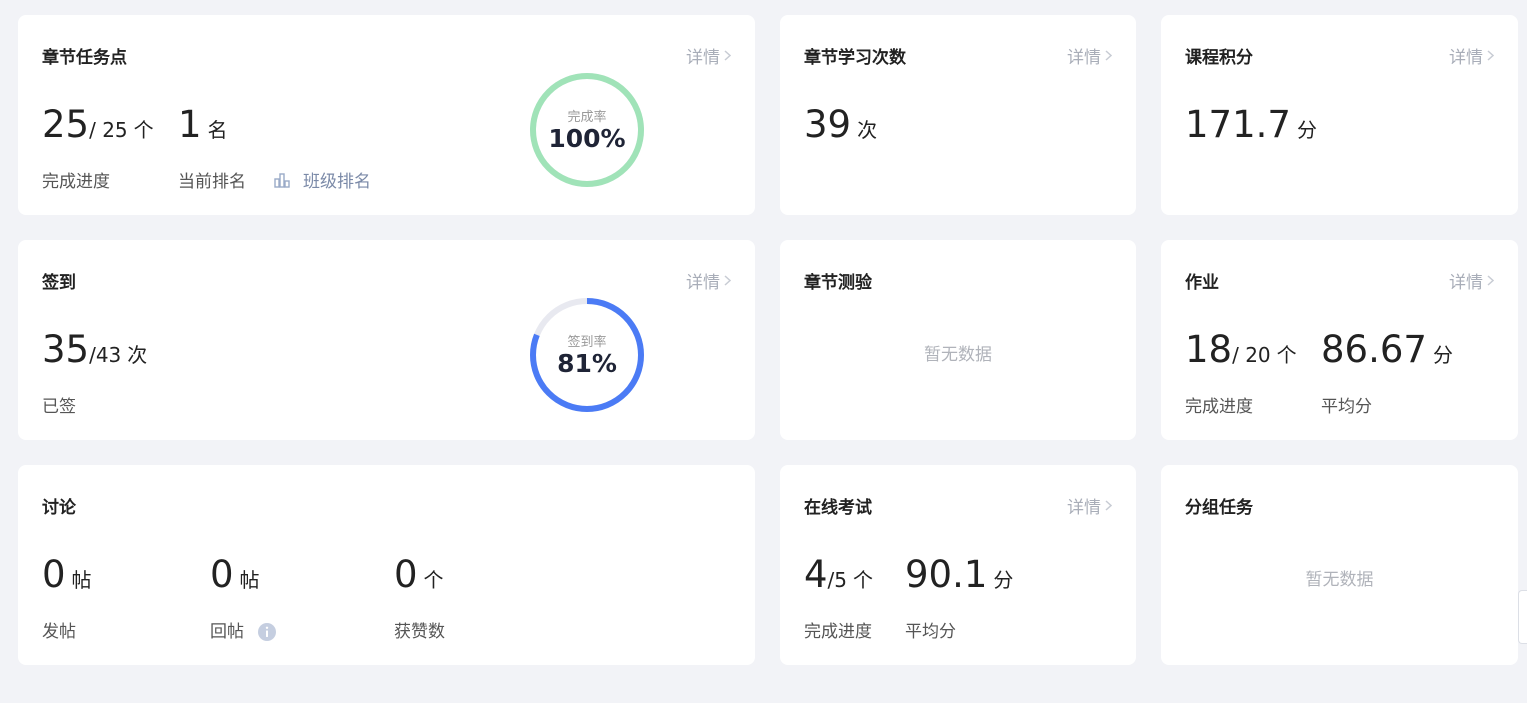  What do you see at coordinates (1374, 349) in the screenshot?
I see `homework-avg: 86.67` at bounding box center [1374, 349].